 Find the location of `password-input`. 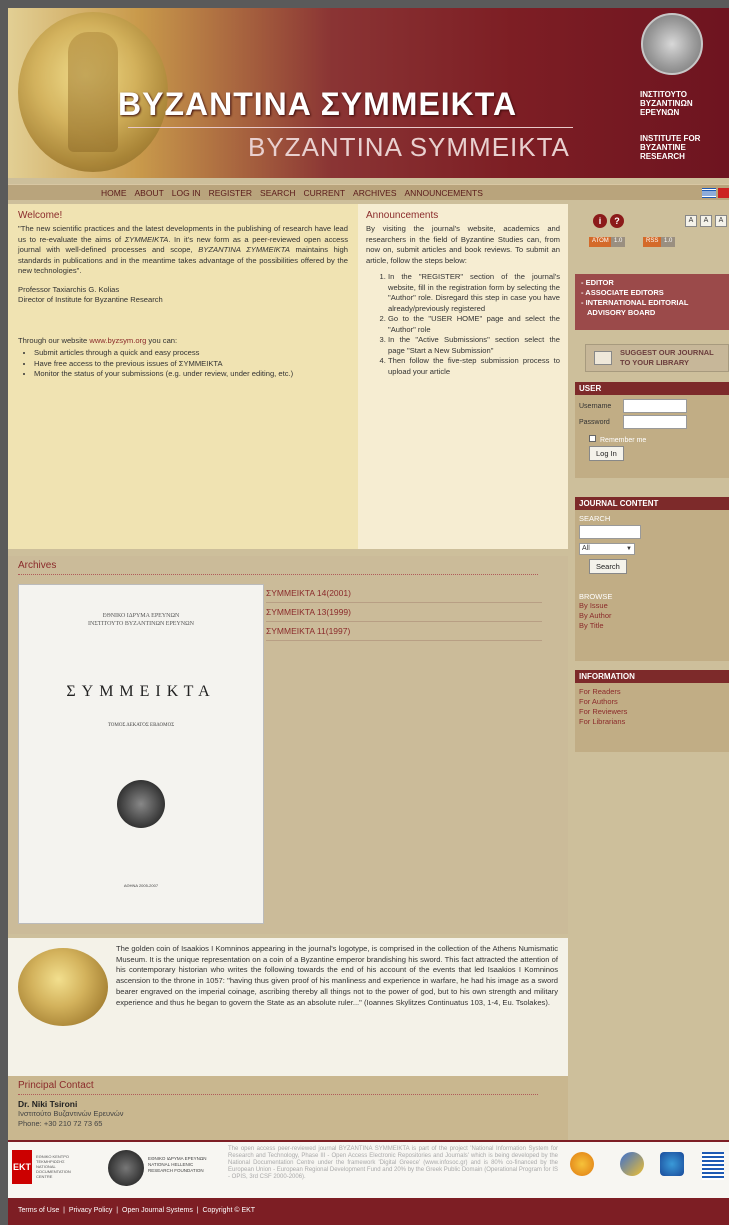

password-input is located at coordinates (655, 422).